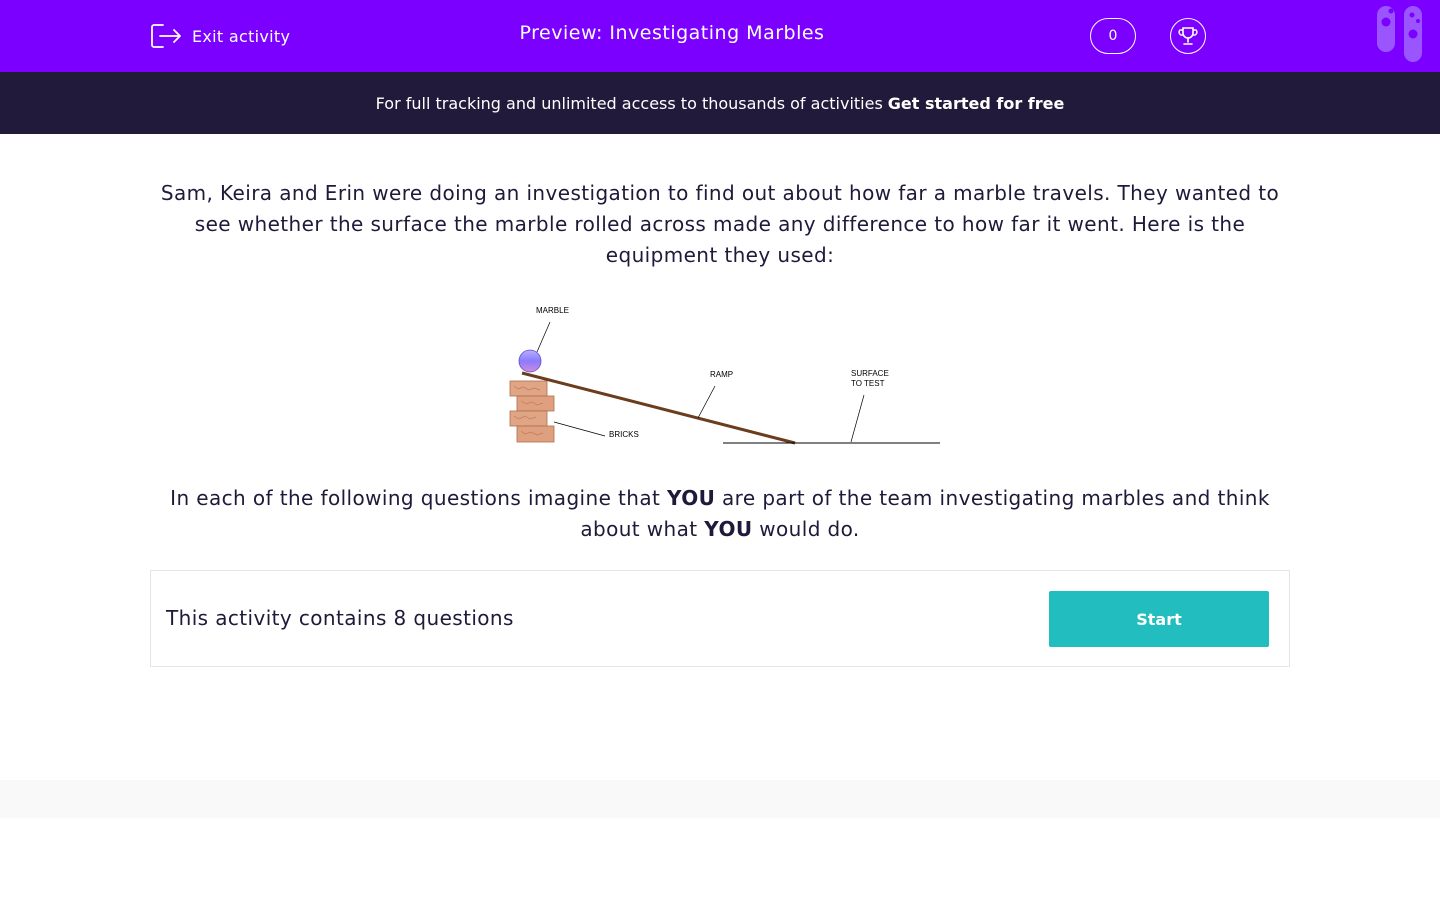 The width and height of the screenshot is (1440, 900). Describe the element at coordinates (720, 618) in the screenshot. I see `activity-card: This activity contains 8 questions Start` at that location.